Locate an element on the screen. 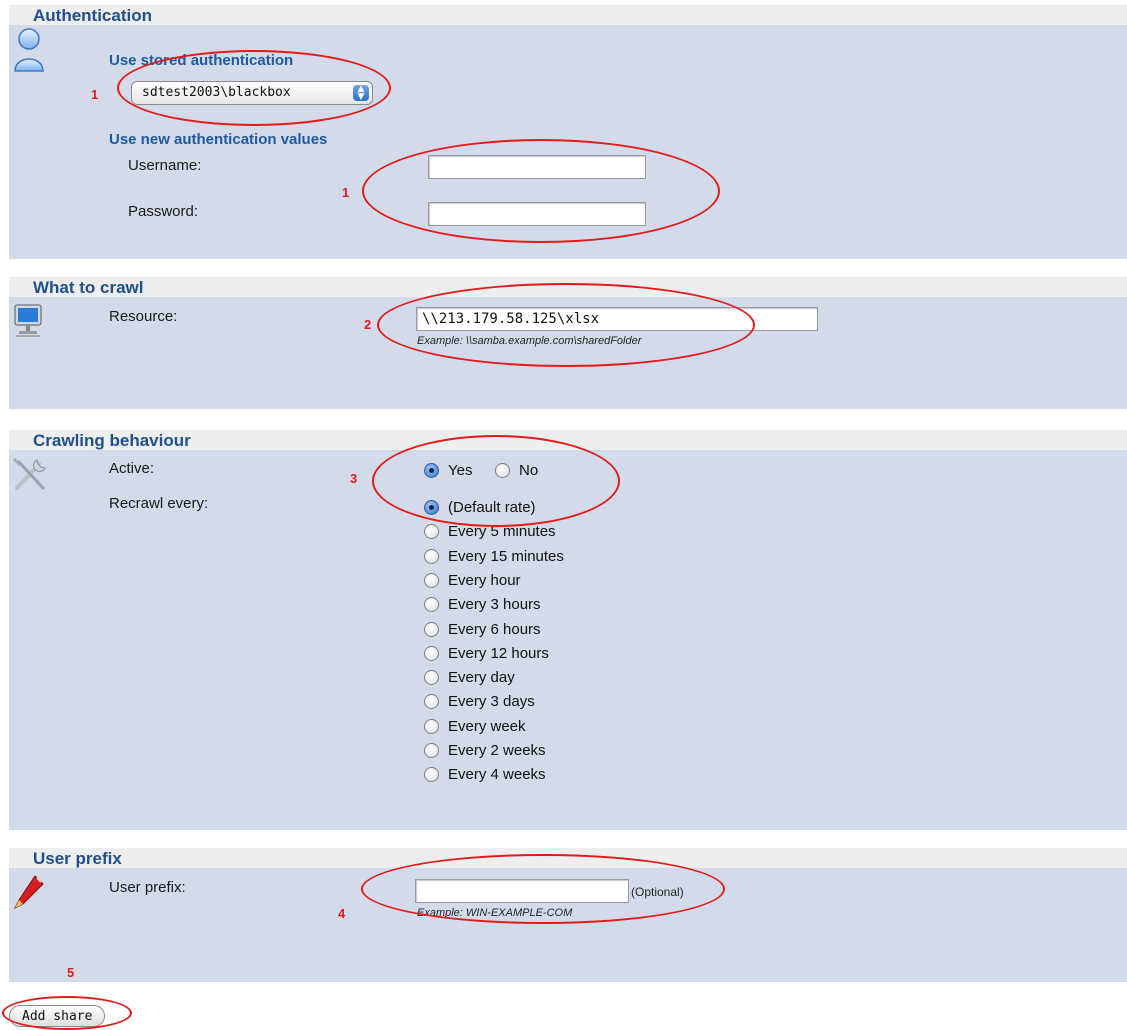  section-header: Crawling behaviour is located at coordinates (568, 440).